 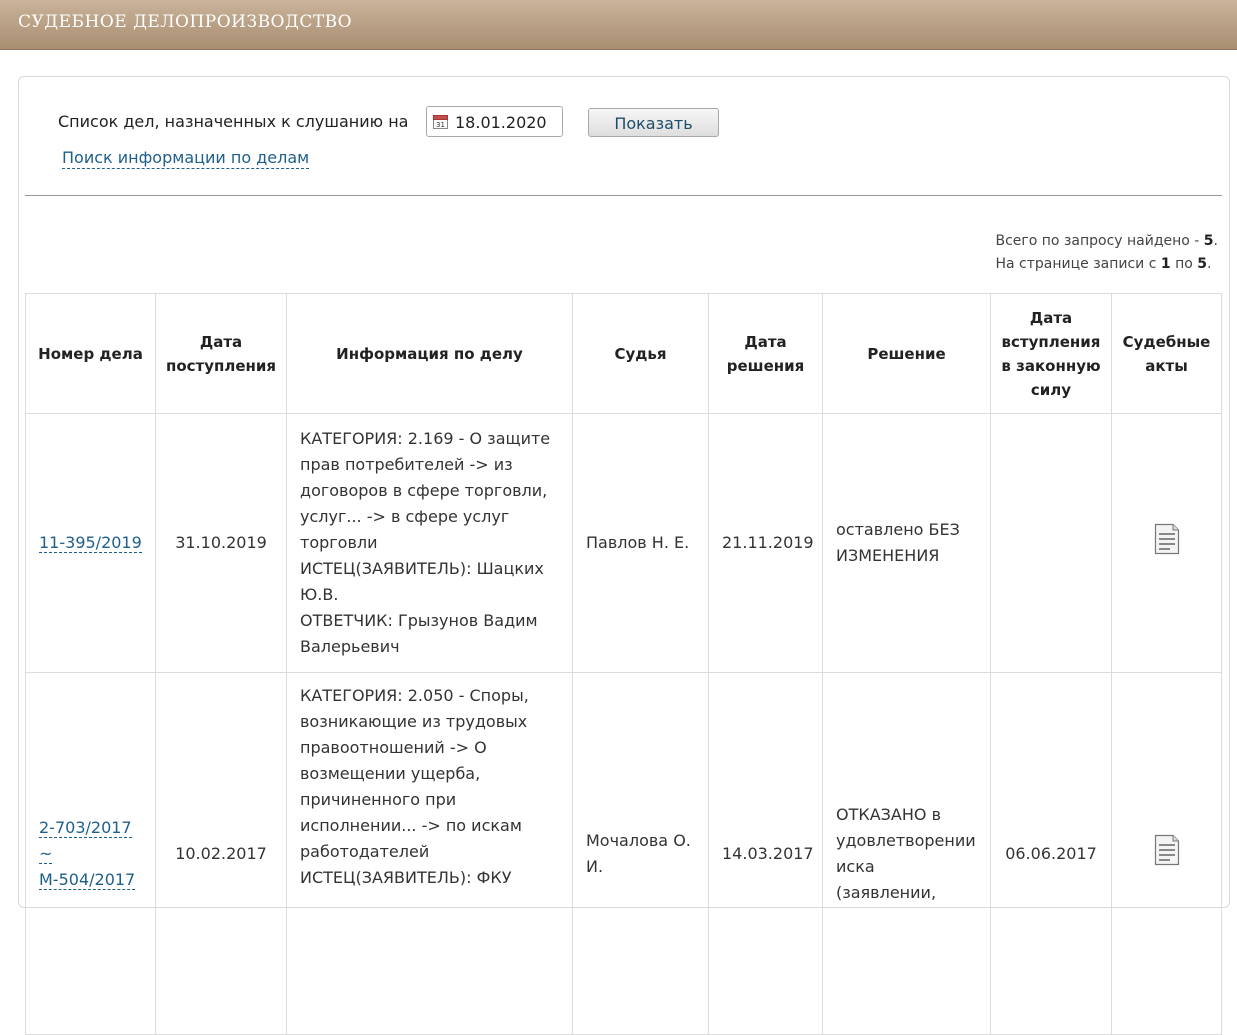 I want to click on decision-date-cell: 21.11.2019, so click(x=765, y=543).